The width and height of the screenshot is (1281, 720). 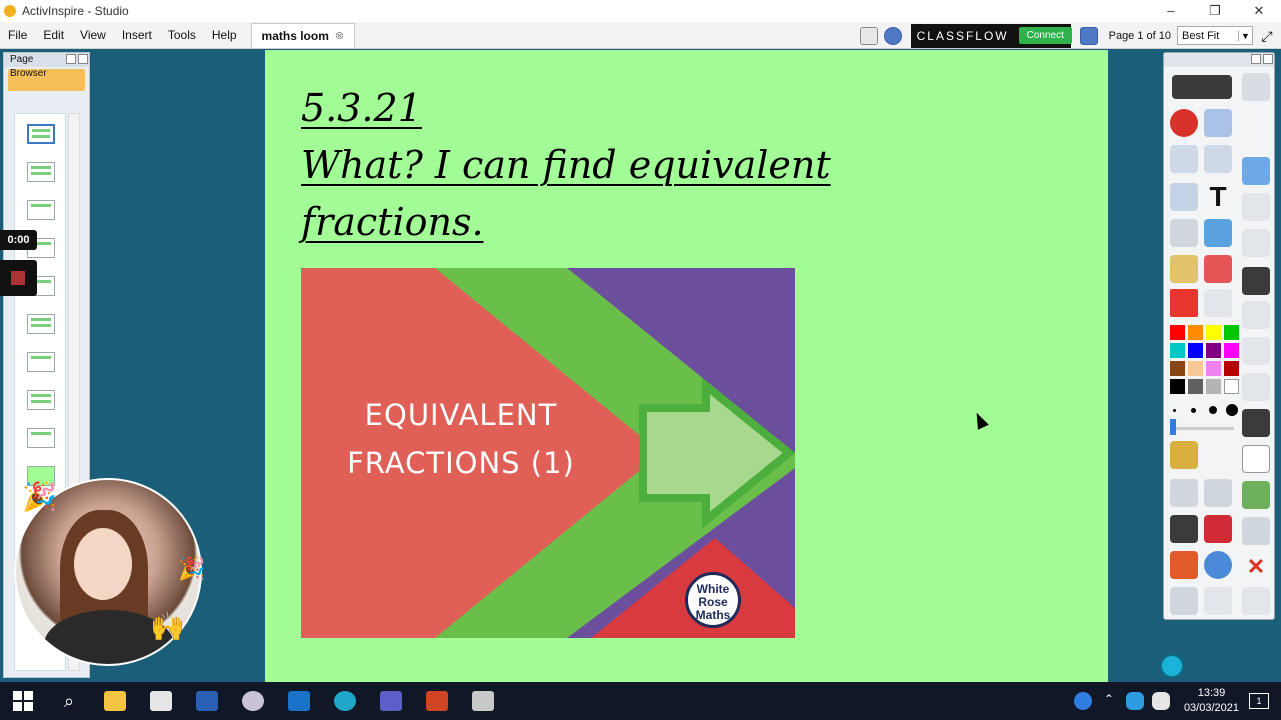 I want to click on taskbar-word, so click(x=207, y=701).